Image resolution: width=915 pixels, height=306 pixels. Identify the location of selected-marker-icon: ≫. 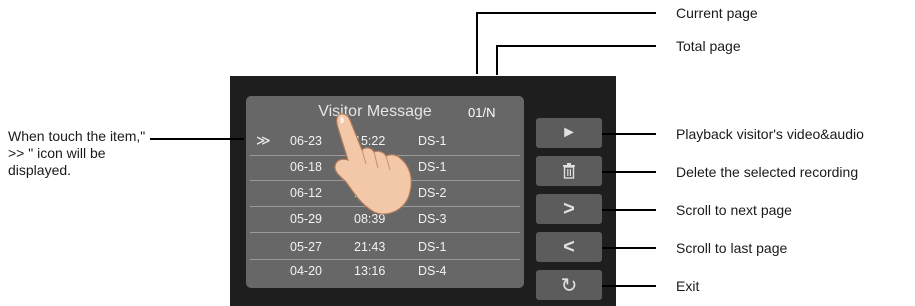
(263, 140).